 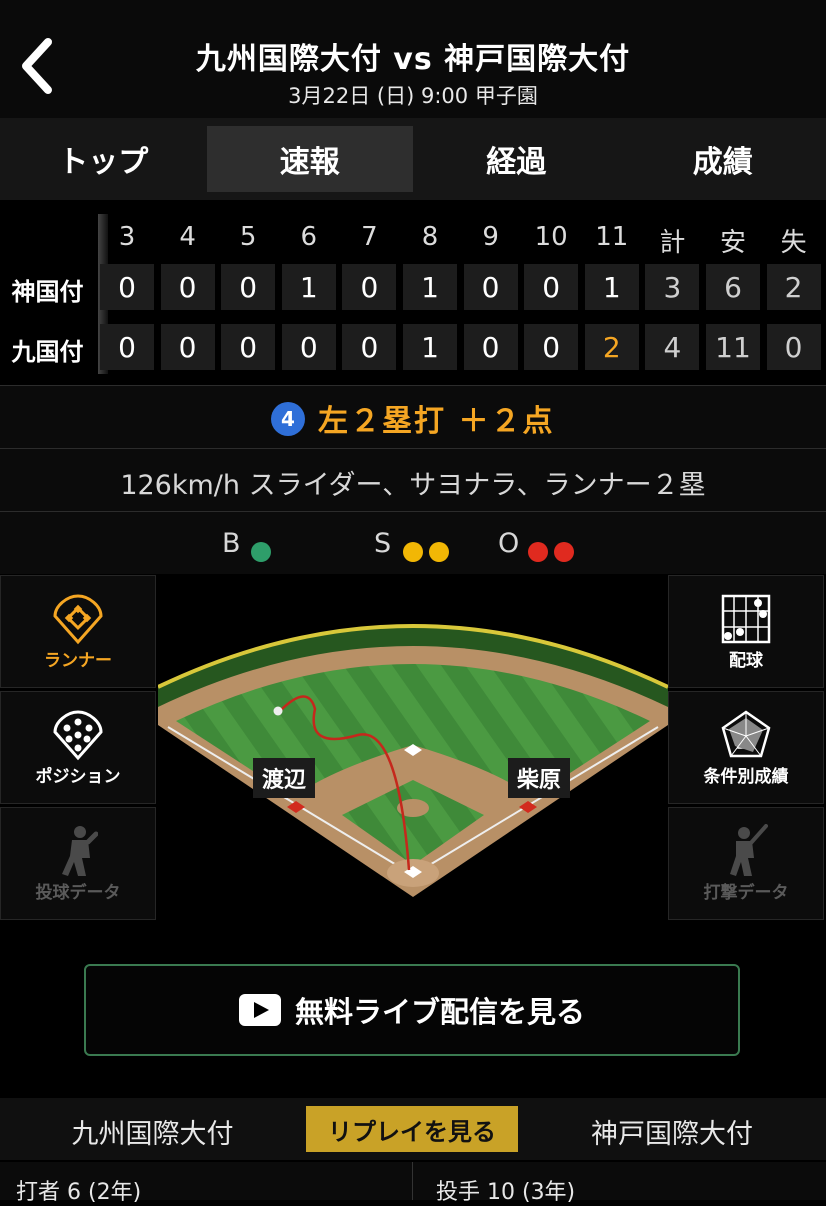 I want to click on live-stream-button: 無料ライブ配信を見る, so click(x=412, y=1010).